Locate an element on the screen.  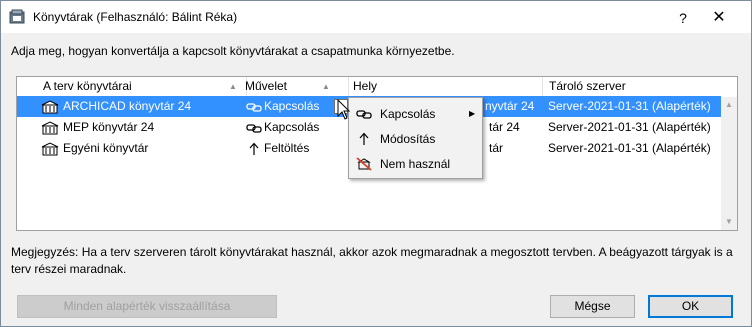
action-value: Feltöltés is located at coordinates (287, 148).